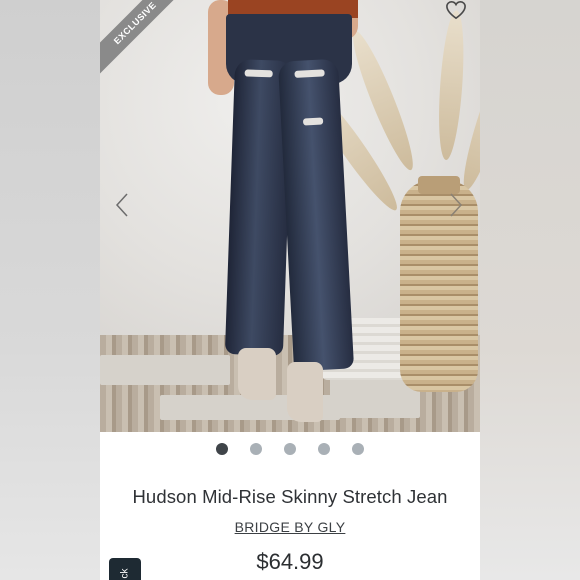 This screenshot has height=580, width=580. I want to click on chevron-right-icon, so click(456, 205).